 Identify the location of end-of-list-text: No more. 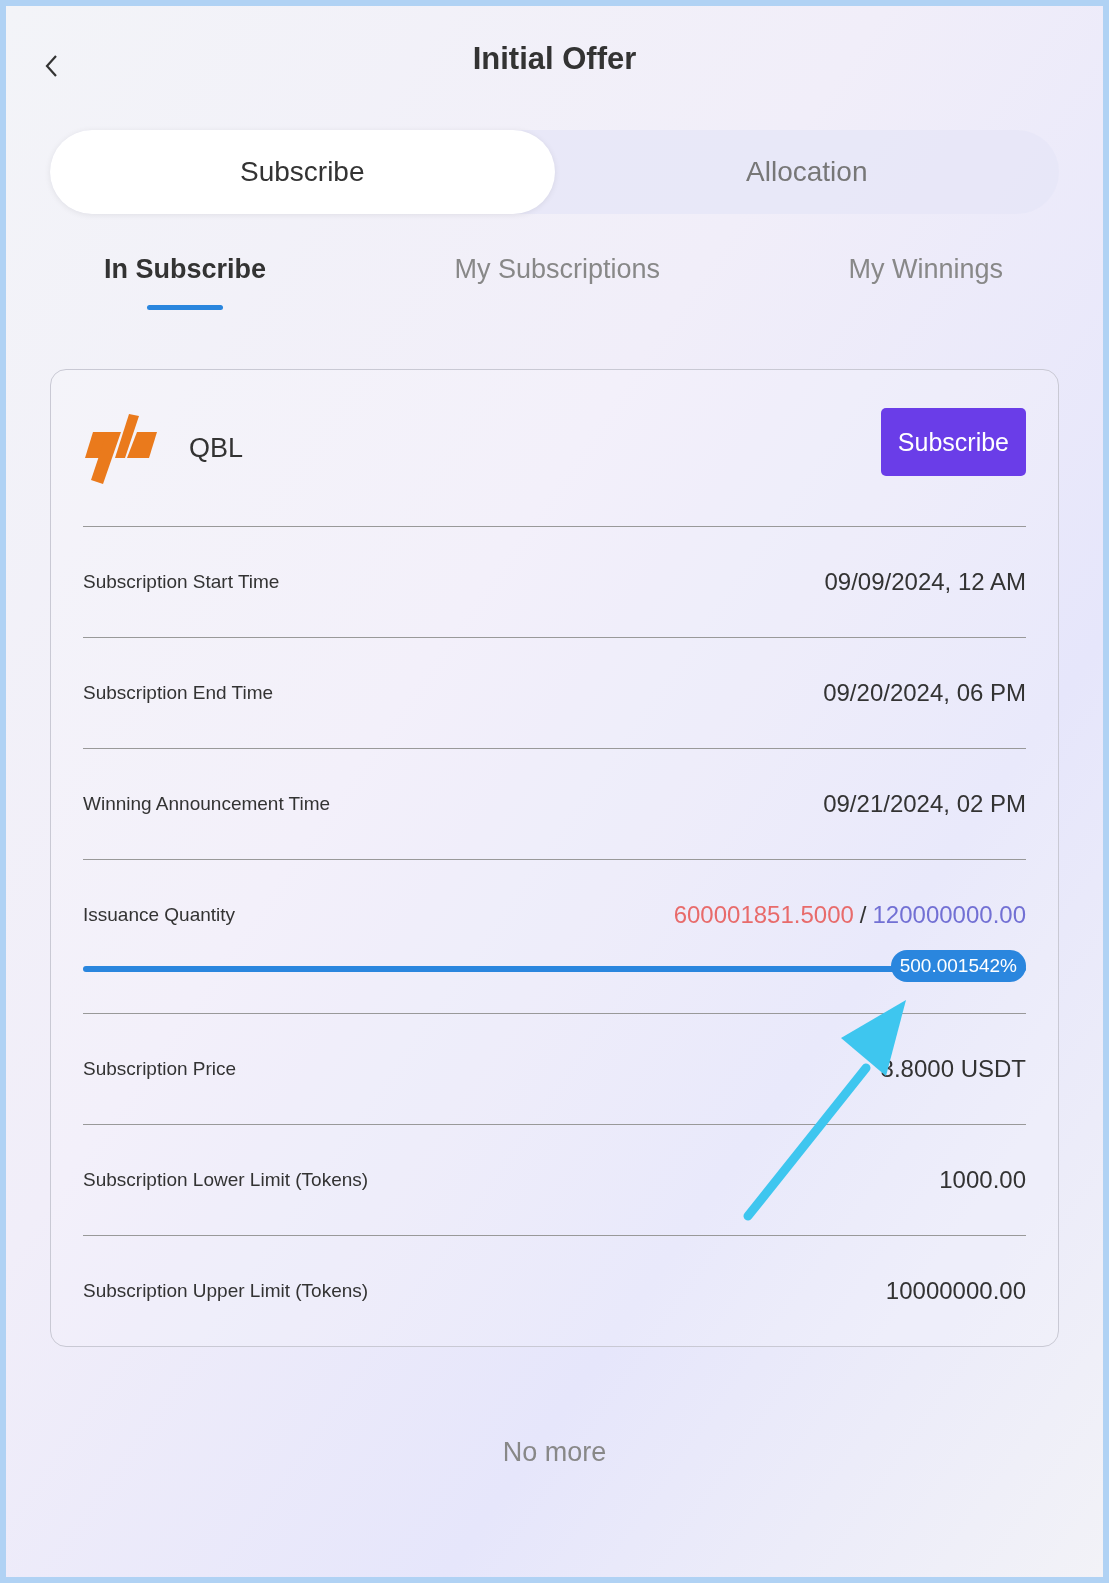
(554, 1452).